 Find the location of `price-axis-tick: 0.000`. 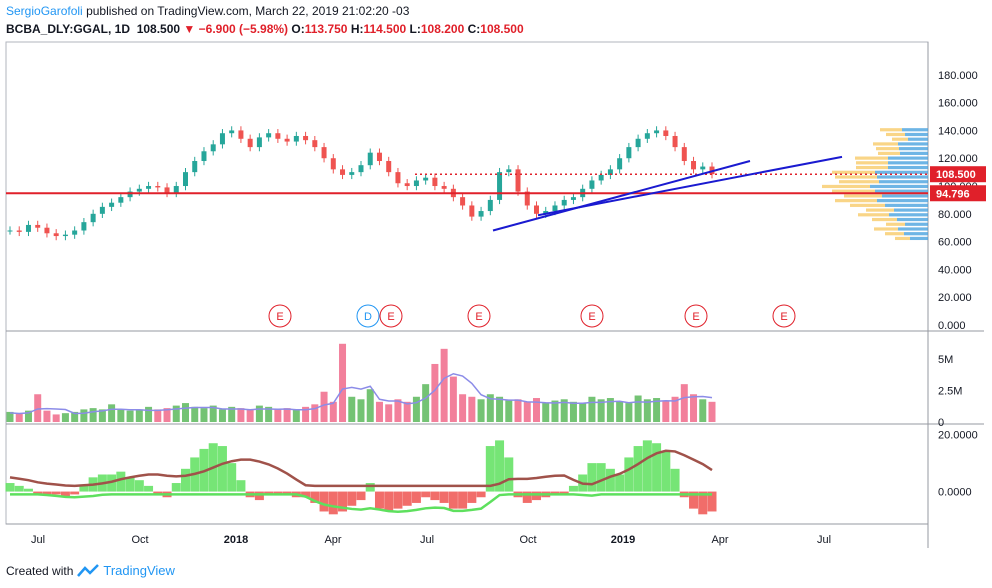

price-axis-tick: 0.000 is located at coordinates (952, 326).